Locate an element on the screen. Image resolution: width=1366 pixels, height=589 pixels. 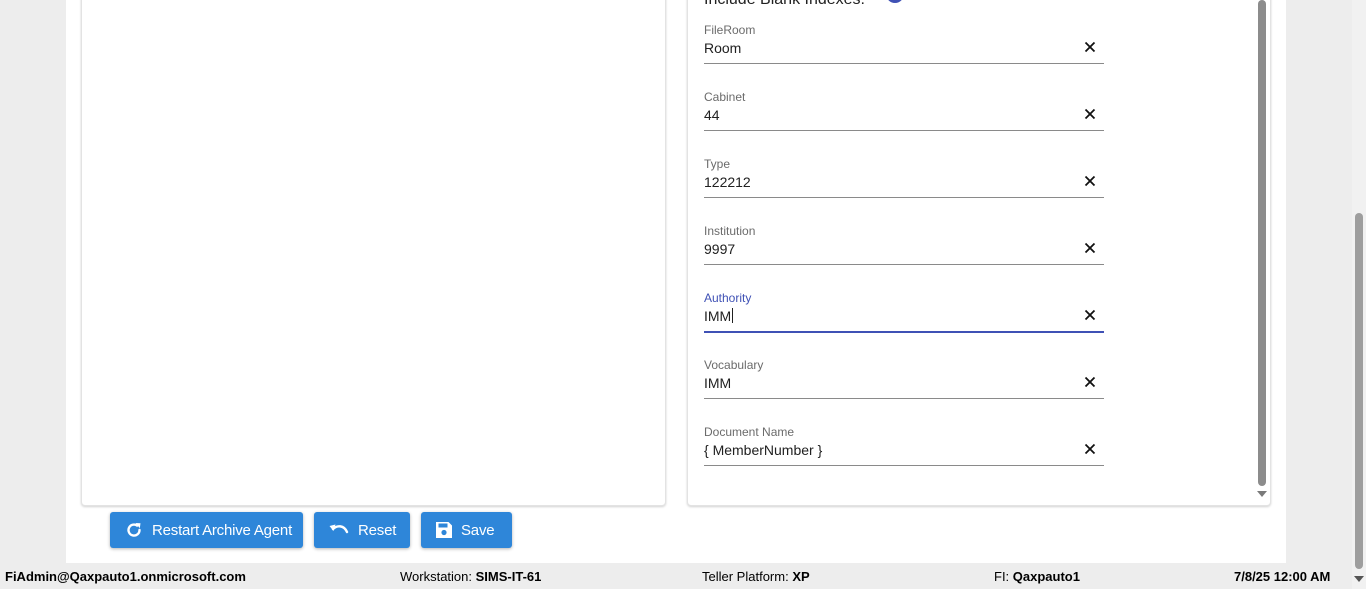
include-blank-indexes-label: Include Blank Indexes: is located at coordinates (784, 4).